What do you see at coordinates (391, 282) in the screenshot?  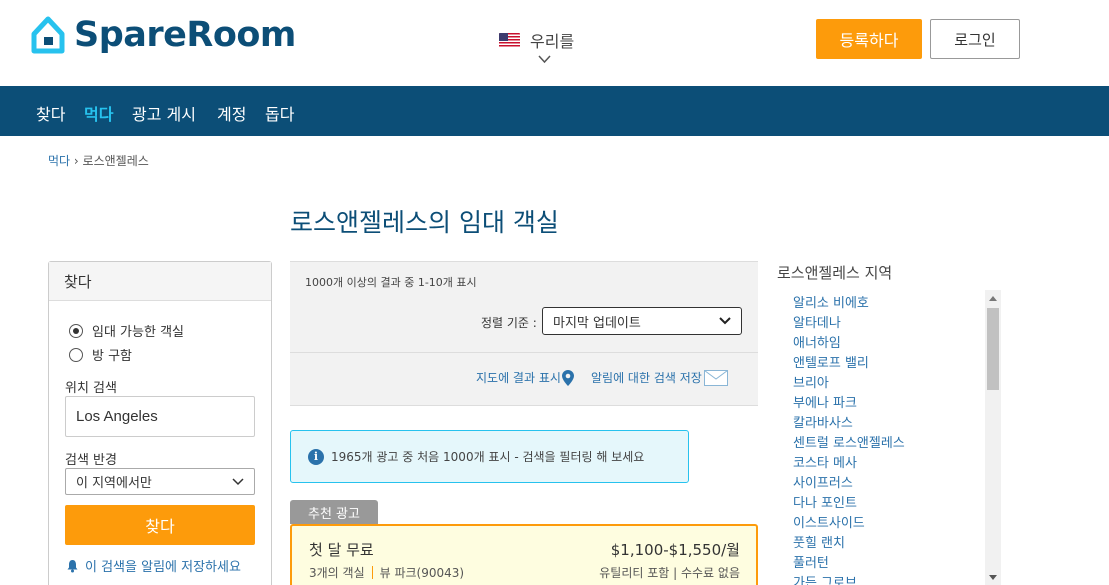 I see `results-count: 1000개 이상의 결과 중 1-10개 표시` at bounding box center [391, 282].